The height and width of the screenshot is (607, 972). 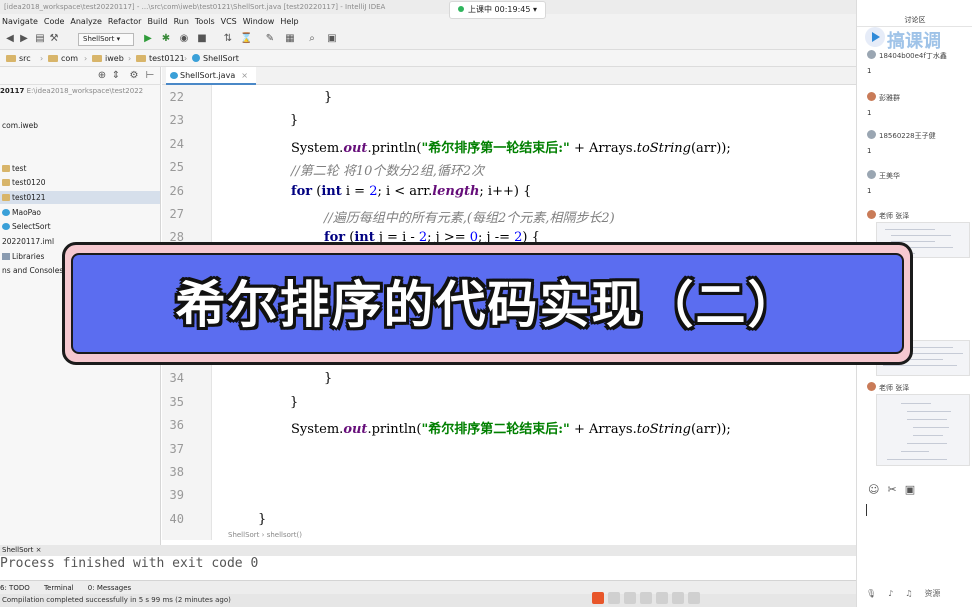 What do you see at coordinates (176, 449) in the screenshot?
I see `line-number: 37` at bounding box center [176, 449].